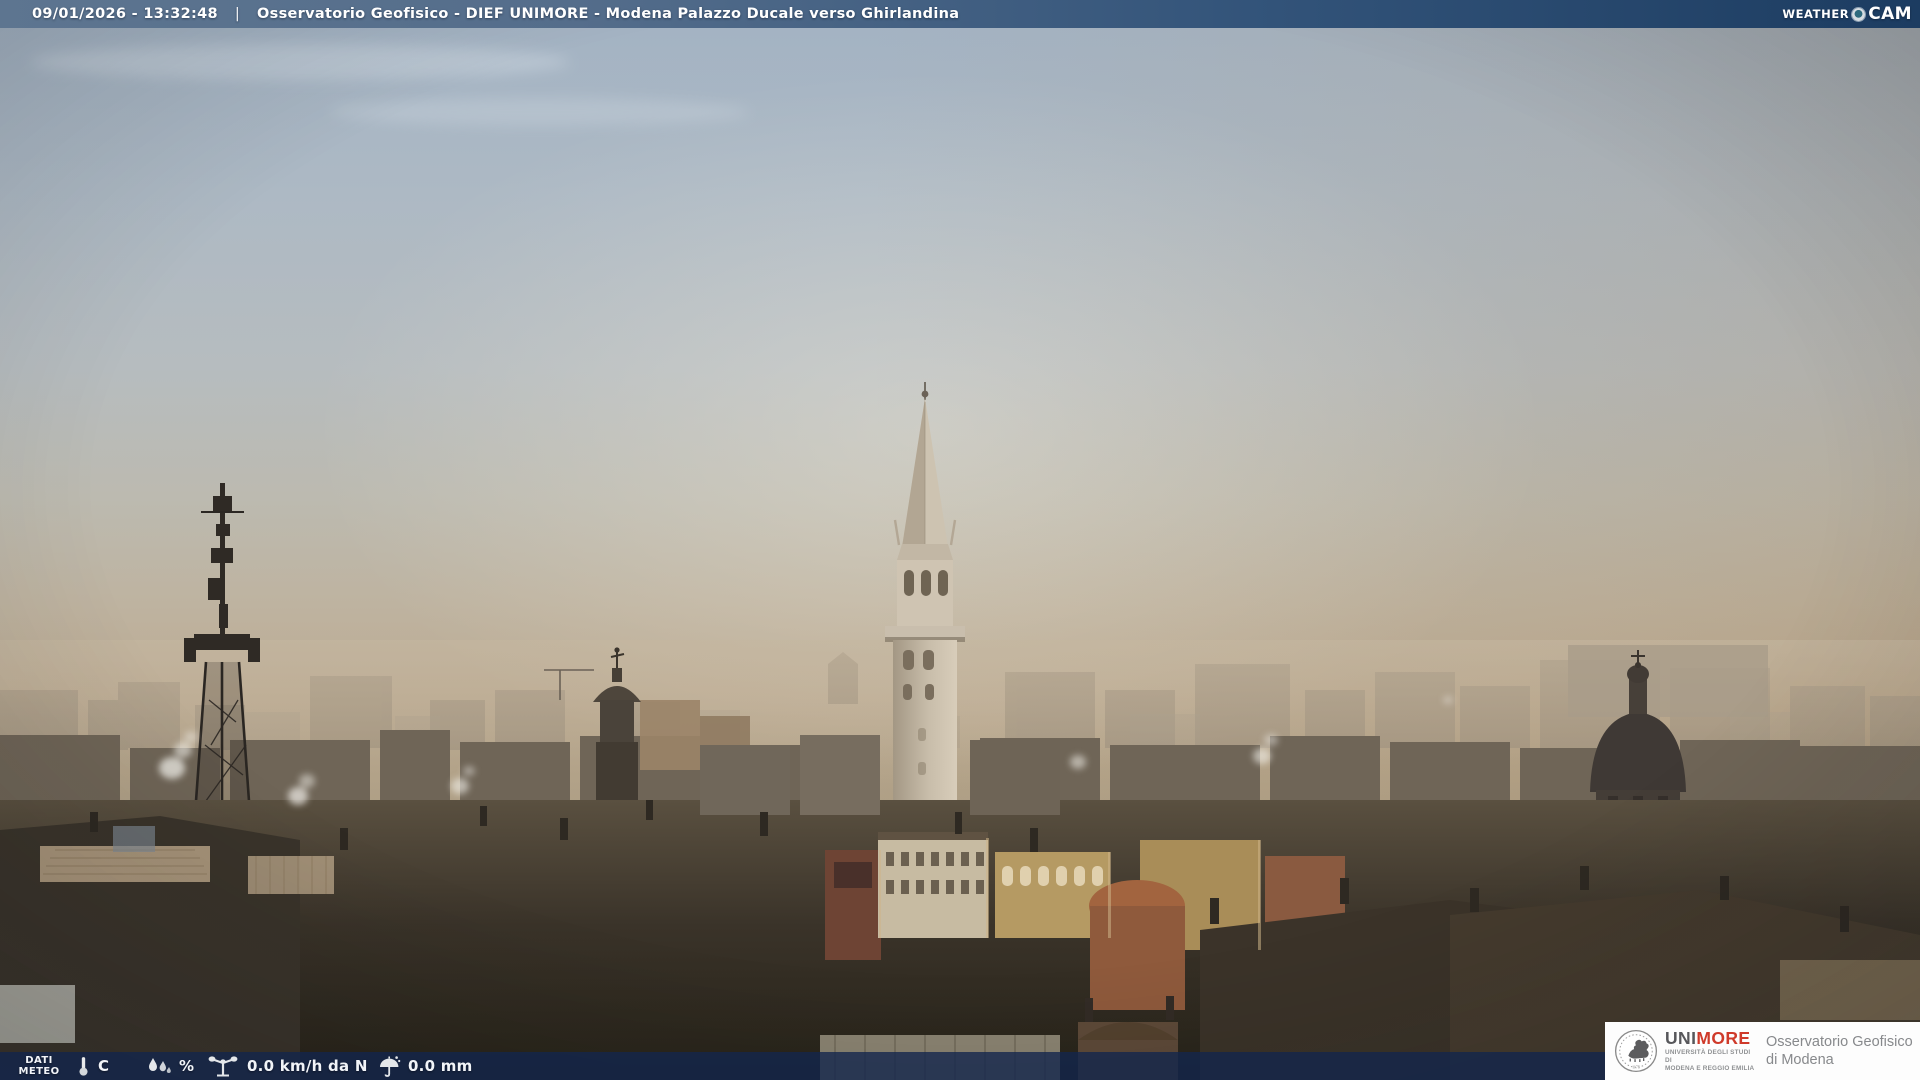 The image size is (1920, 1080). I want to click on thermometer-icon, so click(83, 1066).